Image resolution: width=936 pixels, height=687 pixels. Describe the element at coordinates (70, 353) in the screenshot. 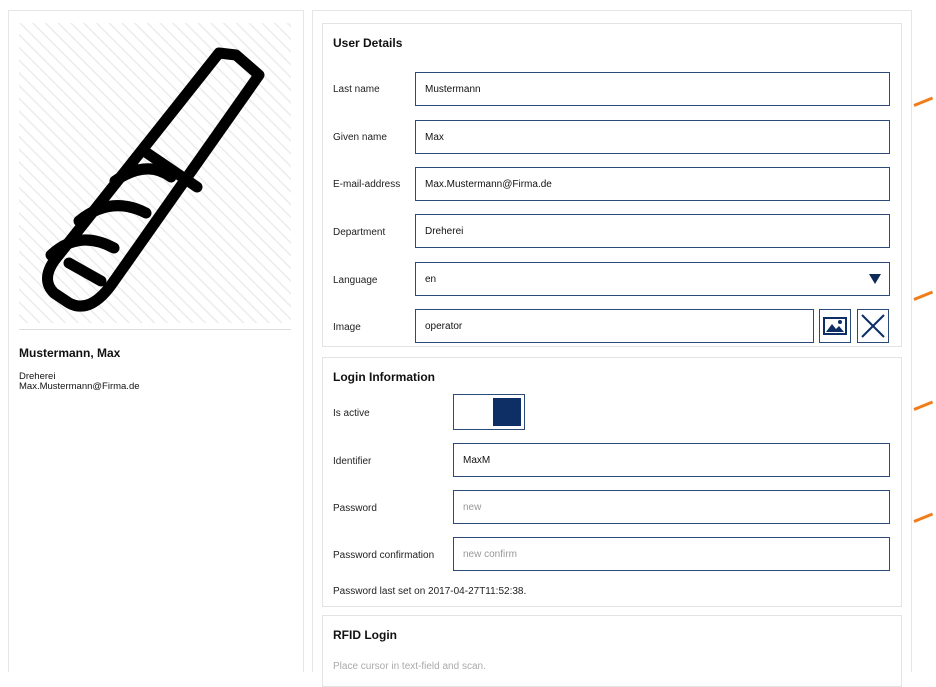

I see `profile-name: Mustermann, Max` at that location.